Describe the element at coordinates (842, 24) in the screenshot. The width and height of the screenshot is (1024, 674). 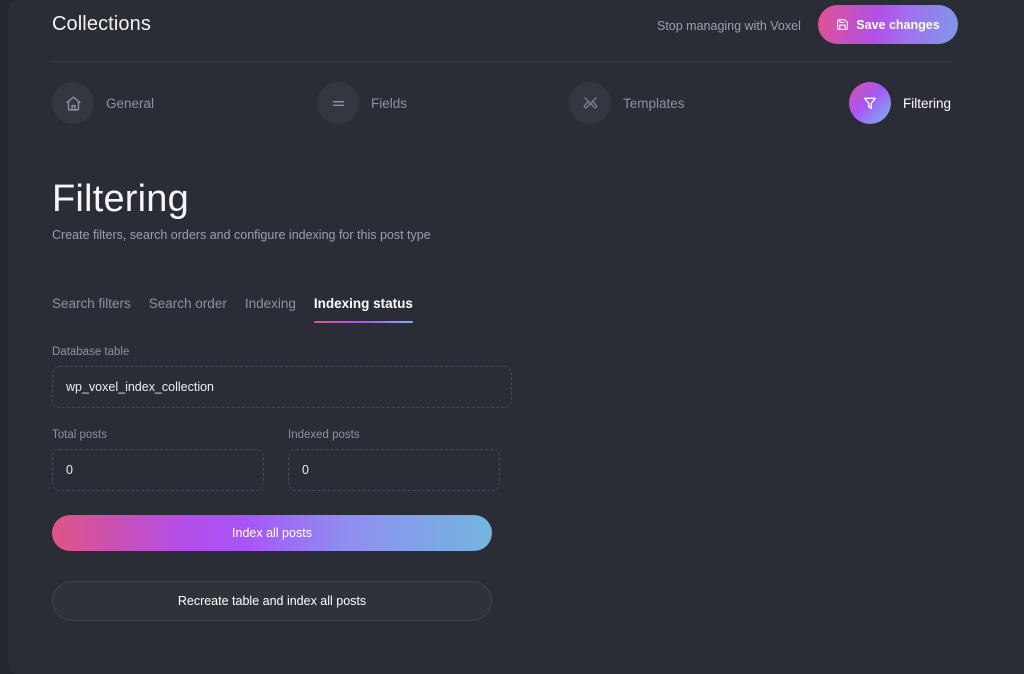
I see `floppy-disk-icon` at that location.